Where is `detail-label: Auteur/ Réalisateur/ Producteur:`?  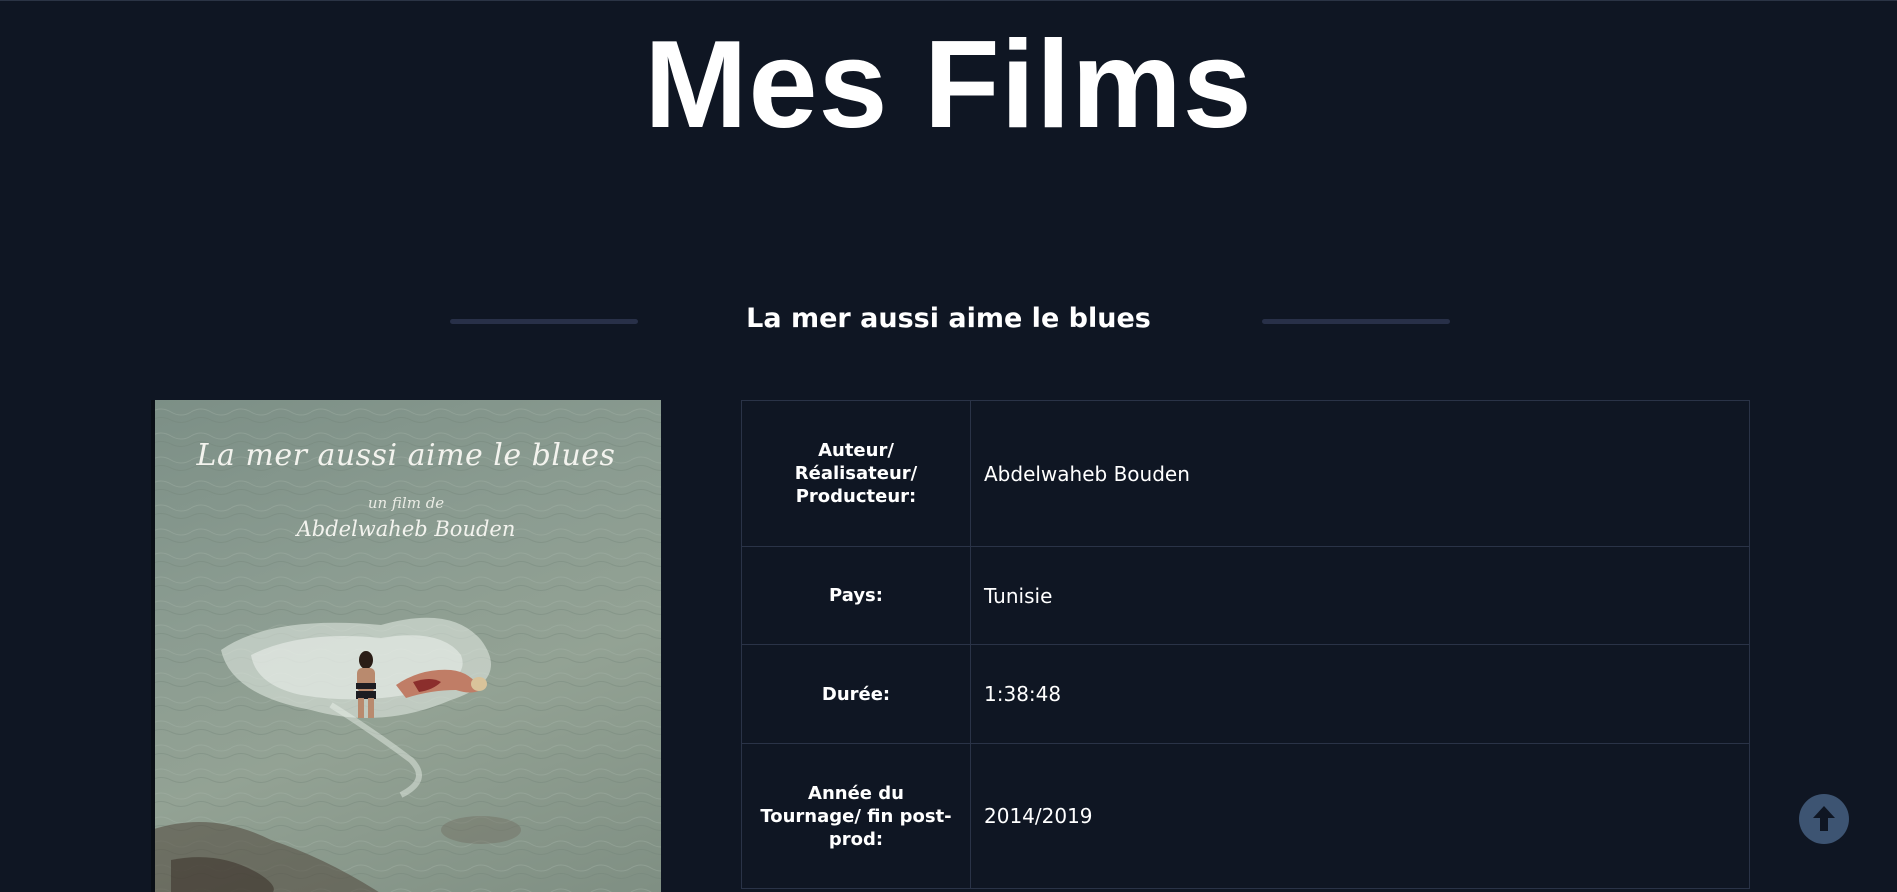 detail-label: Auteur/ Réalisateur/ Producteur: is located at coordinates (856, 473).